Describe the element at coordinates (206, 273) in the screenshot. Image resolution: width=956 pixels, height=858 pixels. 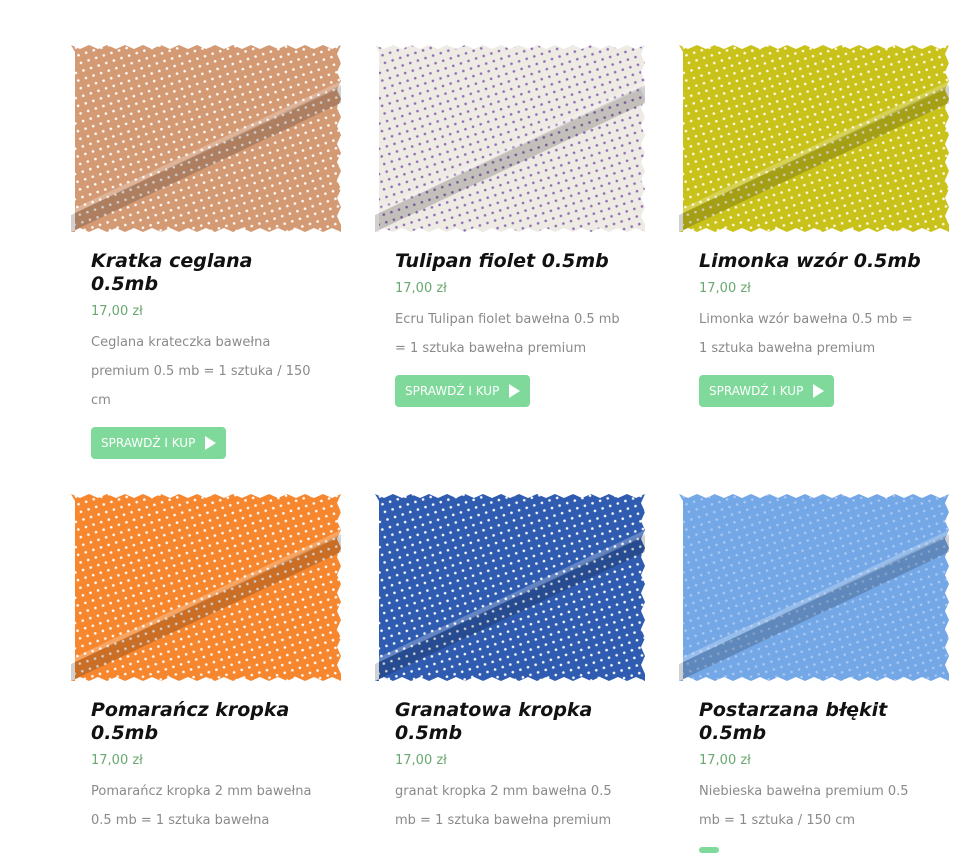
I see `product-title: Kratka ceglana 0.5mb` at that location.